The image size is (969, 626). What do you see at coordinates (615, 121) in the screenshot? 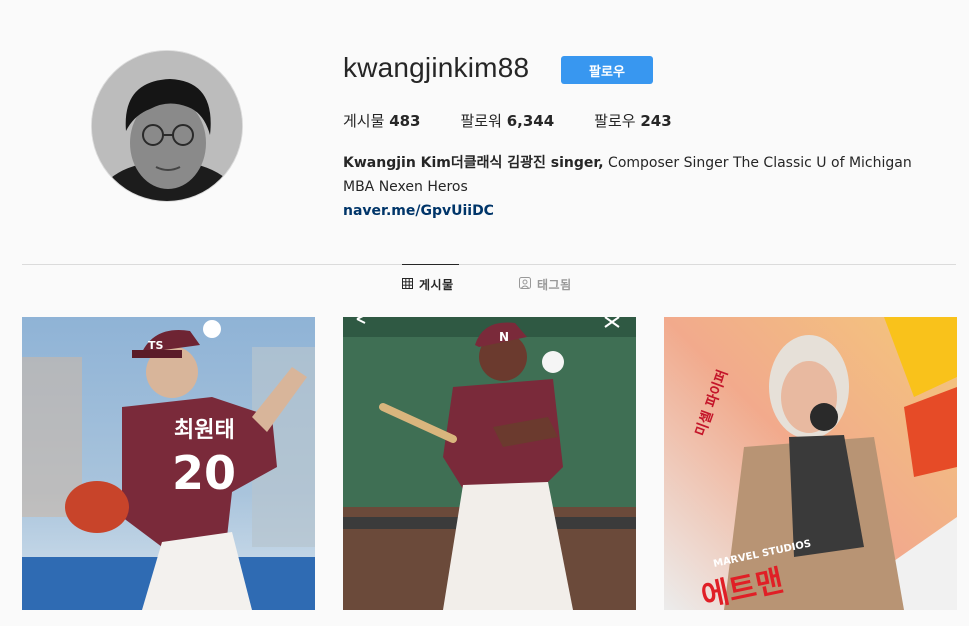
I see `stat-following-label: 팔로우` at bounding box center [615, 121].